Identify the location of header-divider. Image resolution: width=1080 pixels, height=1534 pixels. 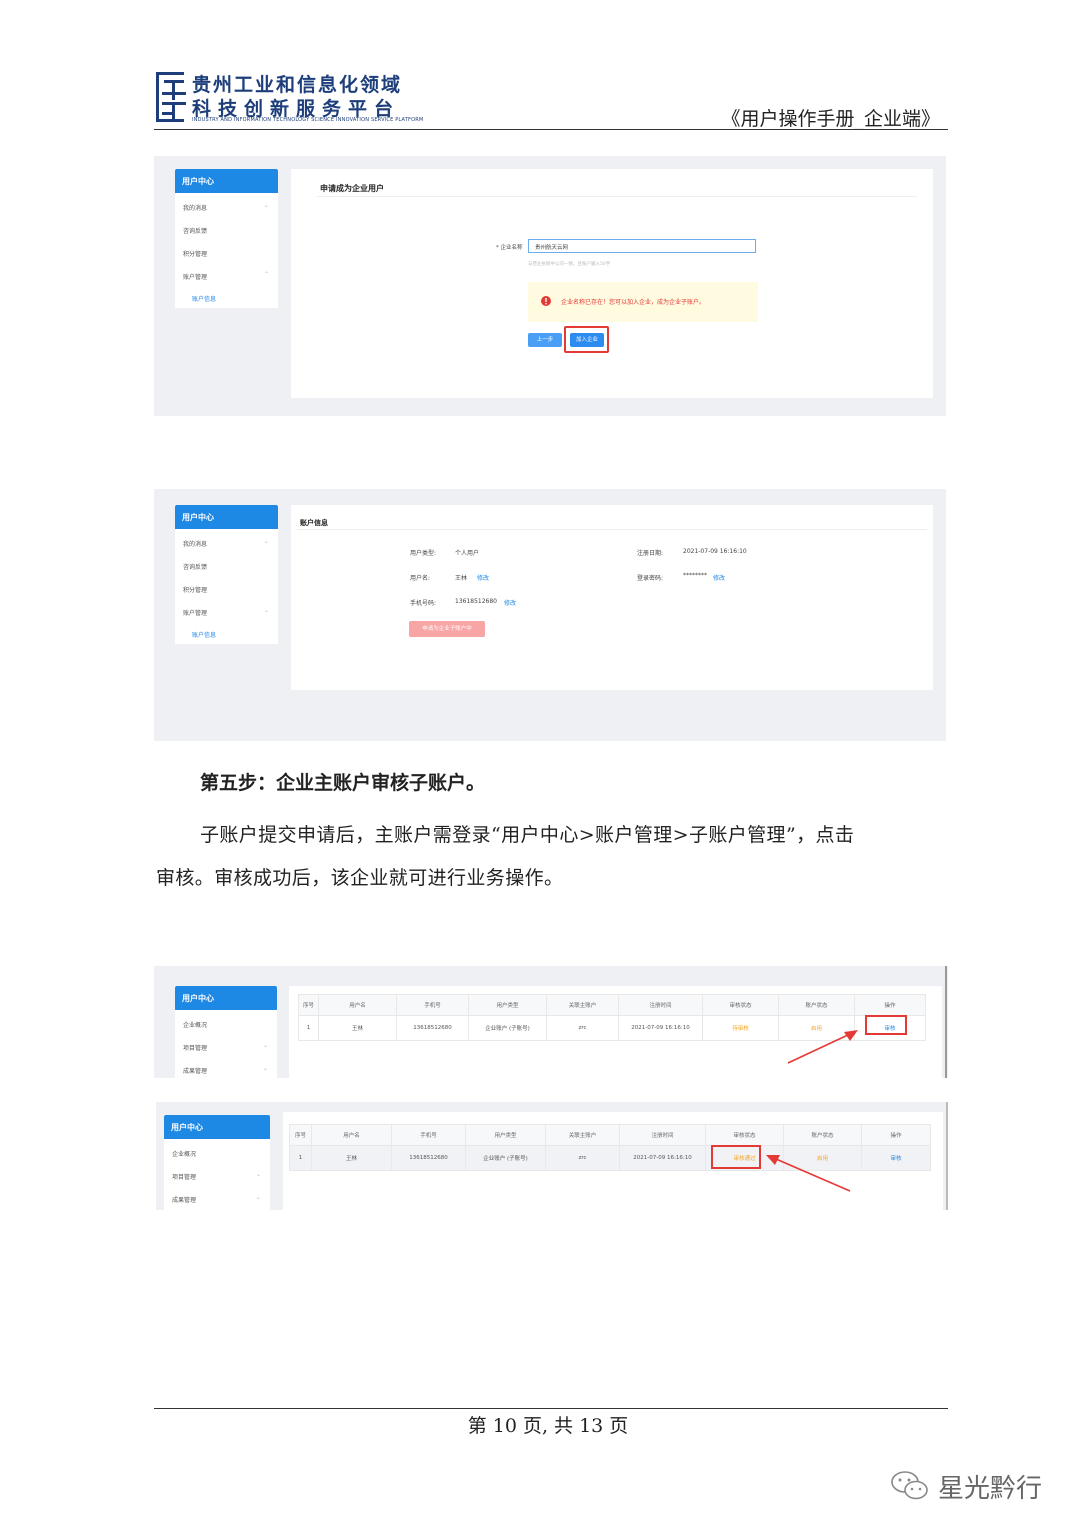
(551, 129).